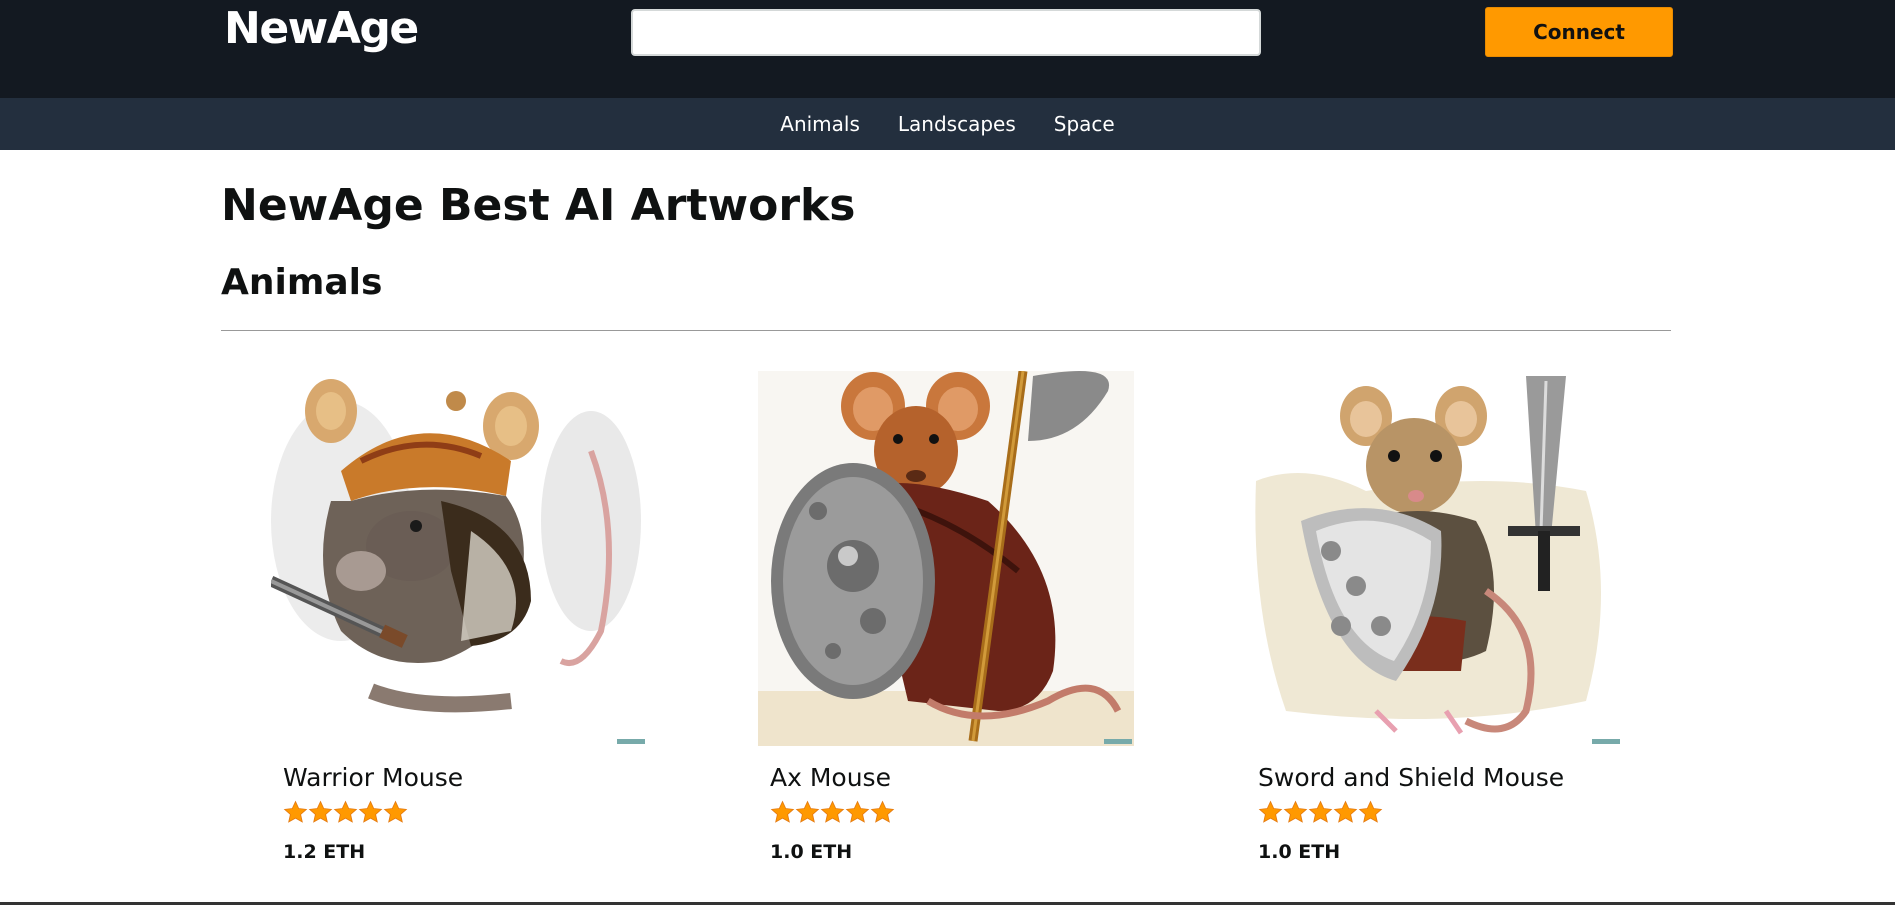  Describe the element at coordinates (302, 282) in the screenshot. I see `section-title: Animals` at that location.